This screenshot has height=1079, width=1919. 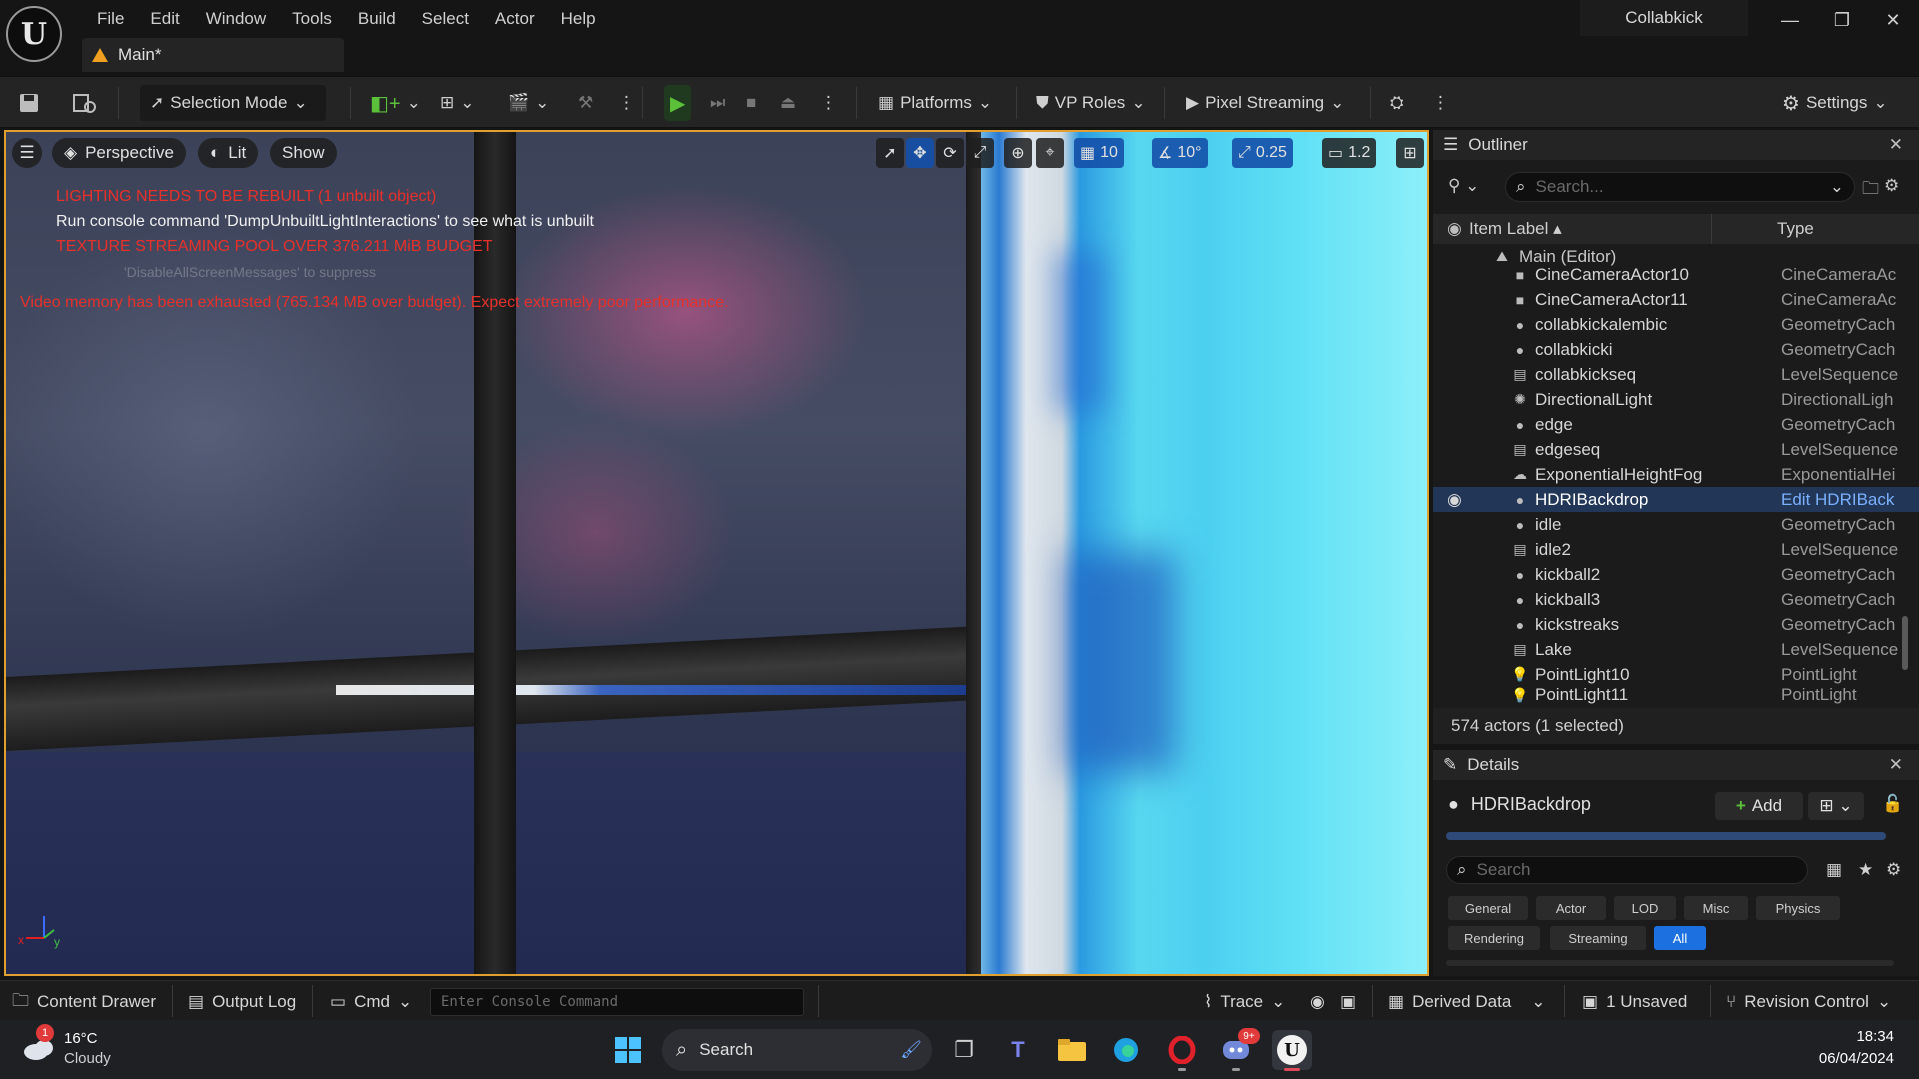 What do you see at coordinates (1836, 806) in the screenshot?
I see `blueprint-dropdown: ⊞ ⌄` at bounding box center [1836, 806].